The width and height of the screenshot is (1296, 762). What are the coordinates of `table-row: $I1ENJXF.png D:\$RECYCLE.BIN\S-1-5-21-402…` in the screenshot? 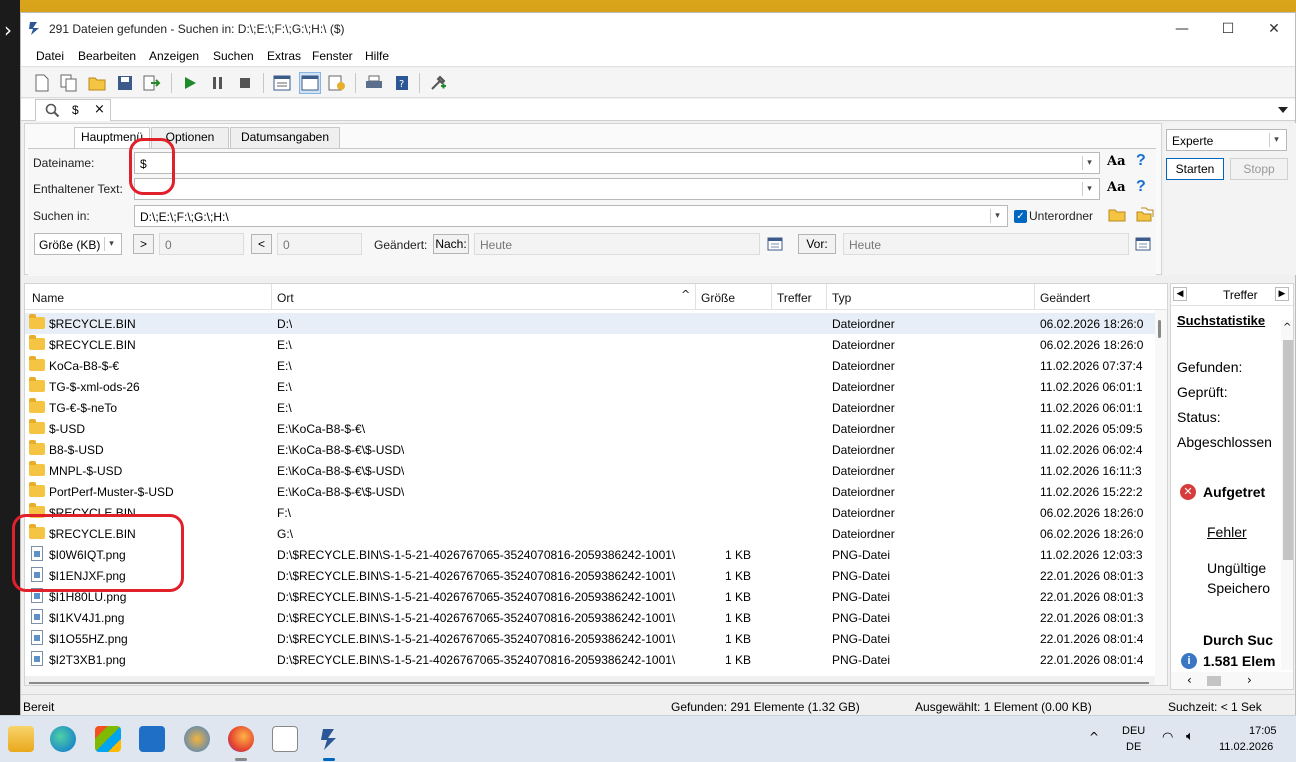 It's located at (590, 575).